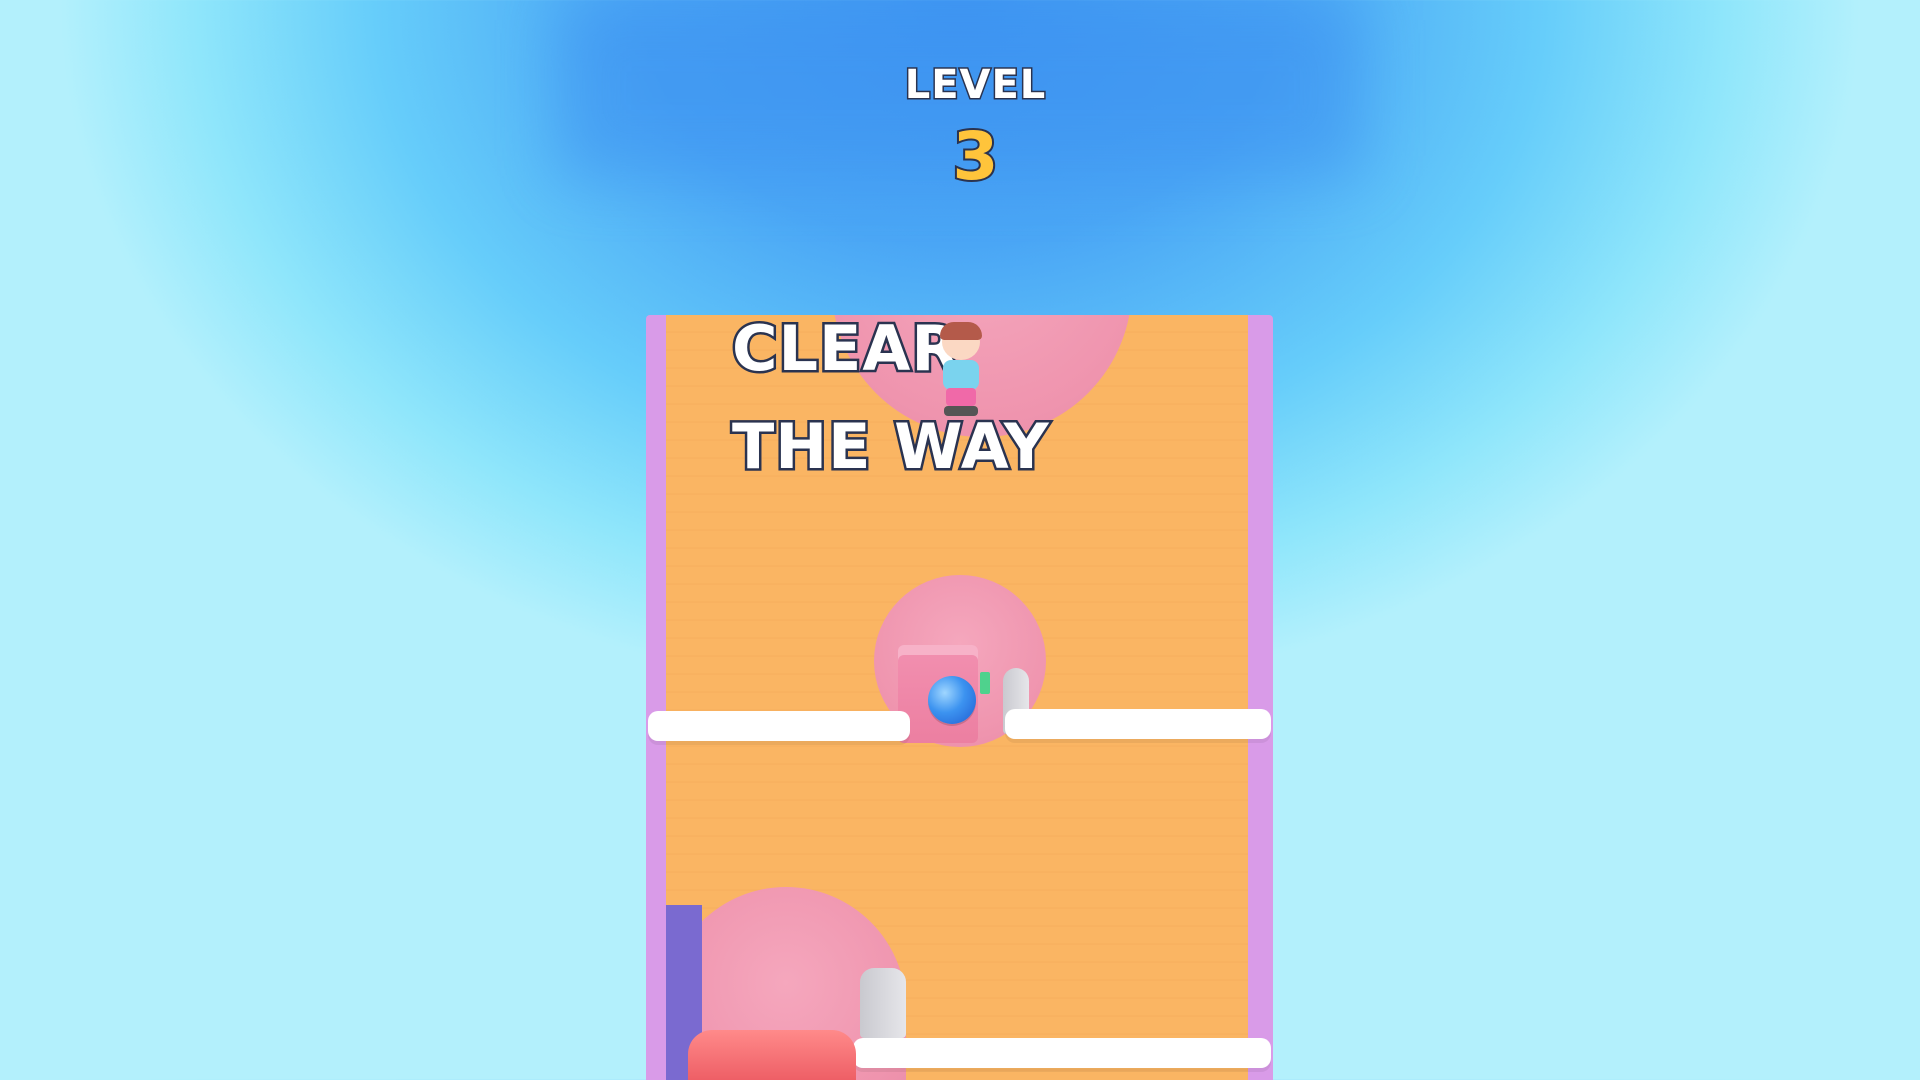 The width and height of the screenshot is (1920, 1080). I want to click on pin-right-middle, so click(1138, 724).